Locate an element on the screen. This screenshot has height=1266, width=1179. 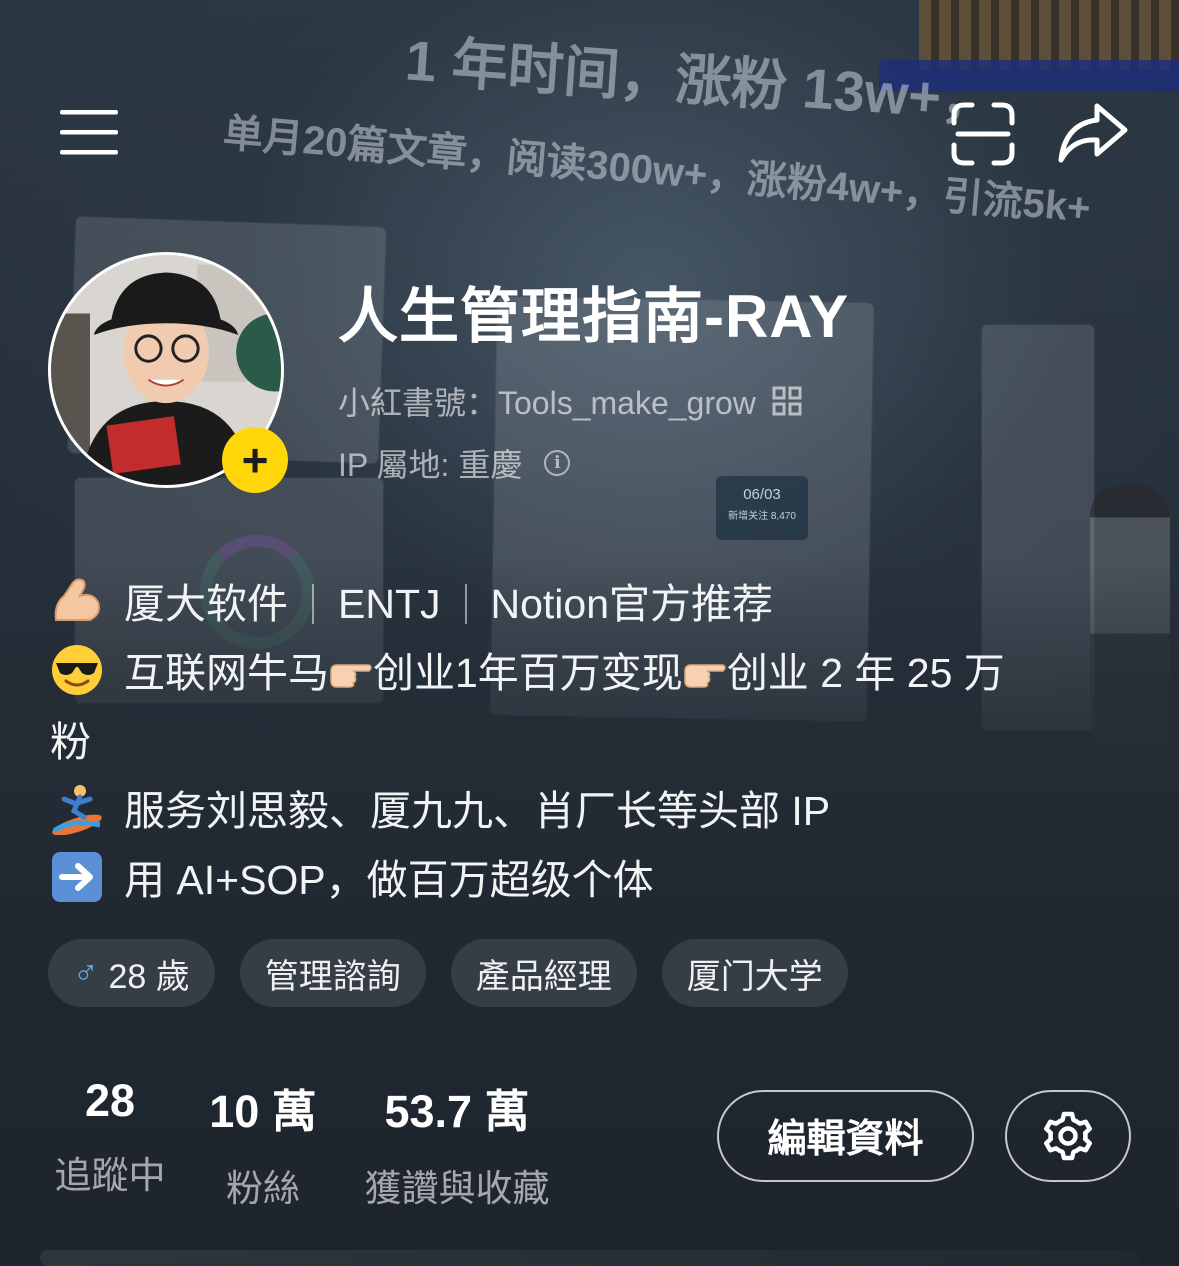
menu-button is located at coordinates (89, 132).